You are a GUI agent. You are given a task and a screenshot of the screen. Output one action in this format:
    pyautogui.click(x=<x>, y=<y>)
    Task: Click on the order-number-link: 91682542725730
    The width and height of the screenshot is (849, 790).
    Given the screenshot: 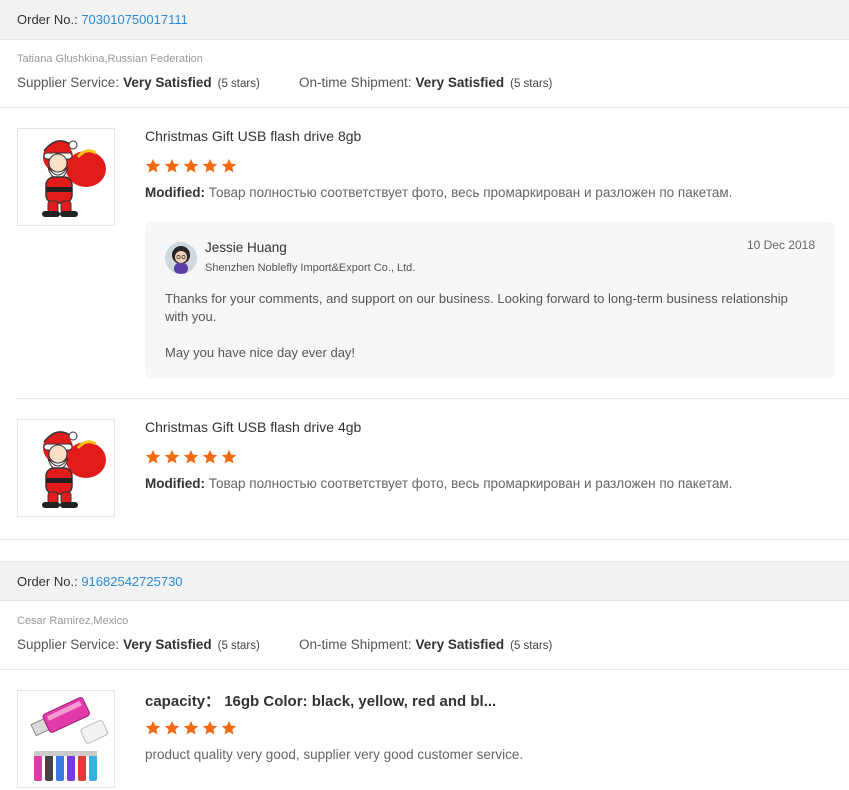 What is the action you would take?
    pyautogui.click(x=131, y=581)
    